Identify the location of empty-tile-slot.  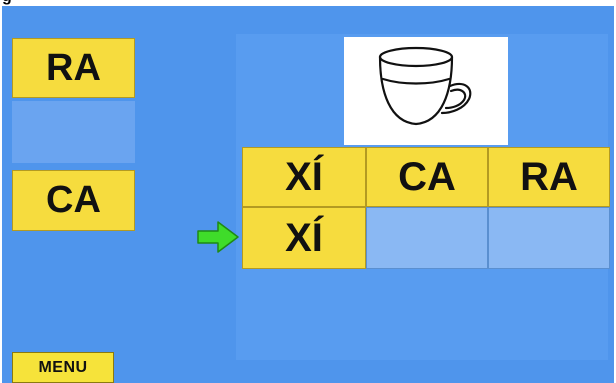
(73, 132).